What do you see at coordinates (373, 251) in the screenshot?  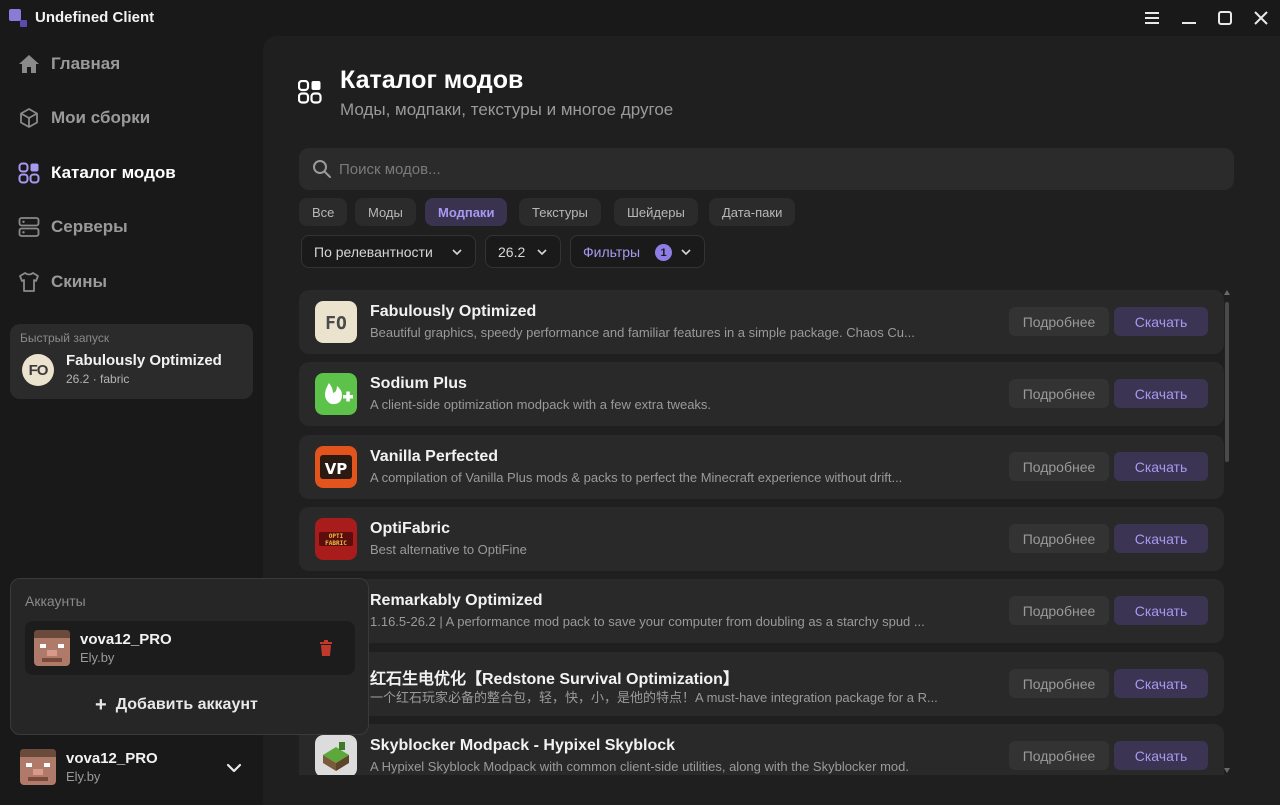 I see `sort-value: По релевантности` at bounding box center [373, 251].